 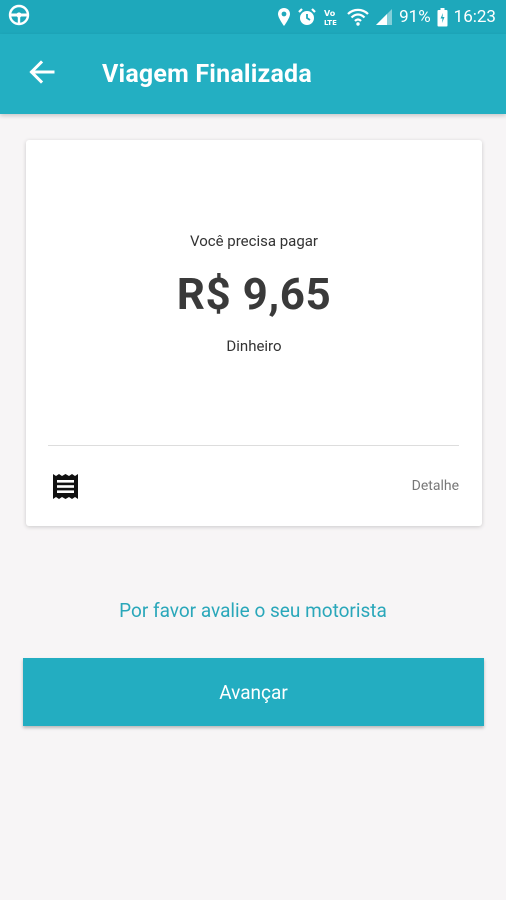 I want to click on receipt-icon, so click(x=65, y=486).